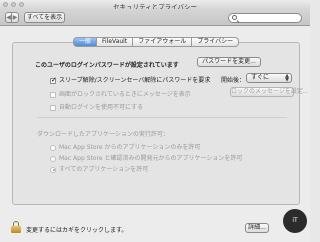 Image resolution: width=320 pixels, height=242 pixels. I want to click on search-input, so click(265, 18).